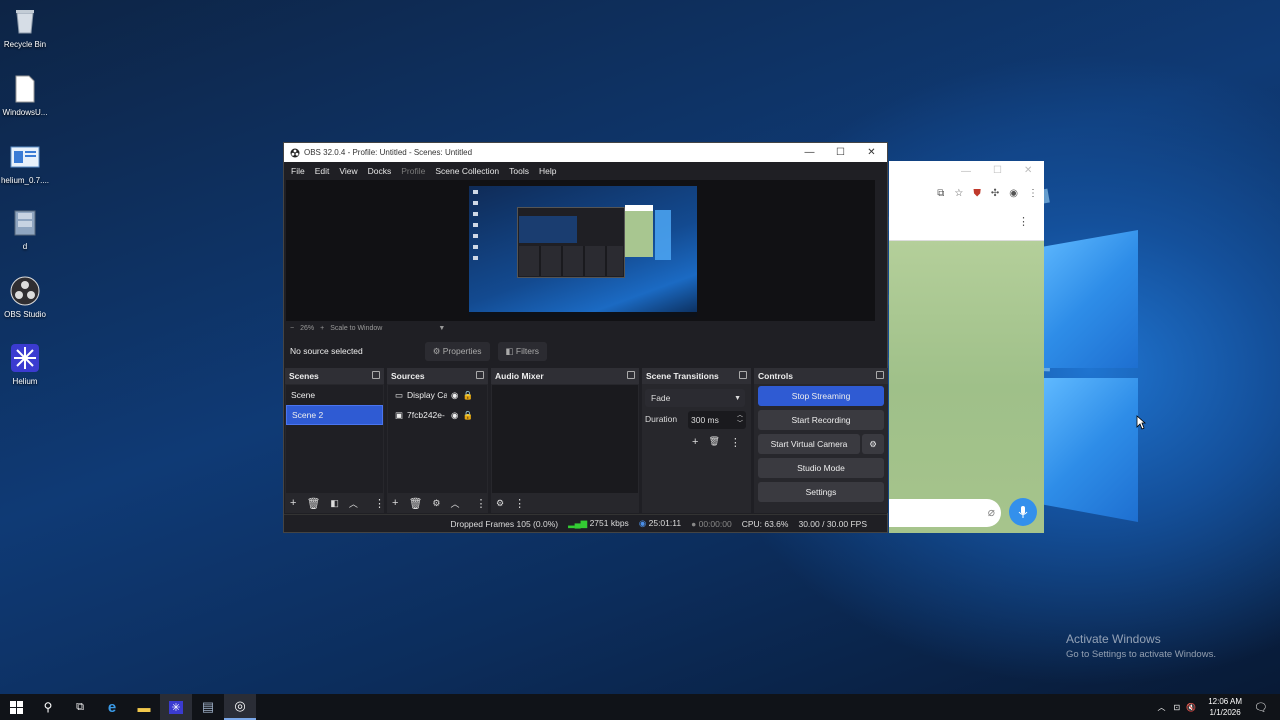 The width and height of the screenshot is (1280, 720). Describe the element at coordinates (717, 420) in the screenshot. I see `duration-spinbox: 300 ms ︿ ﹀` at that location.